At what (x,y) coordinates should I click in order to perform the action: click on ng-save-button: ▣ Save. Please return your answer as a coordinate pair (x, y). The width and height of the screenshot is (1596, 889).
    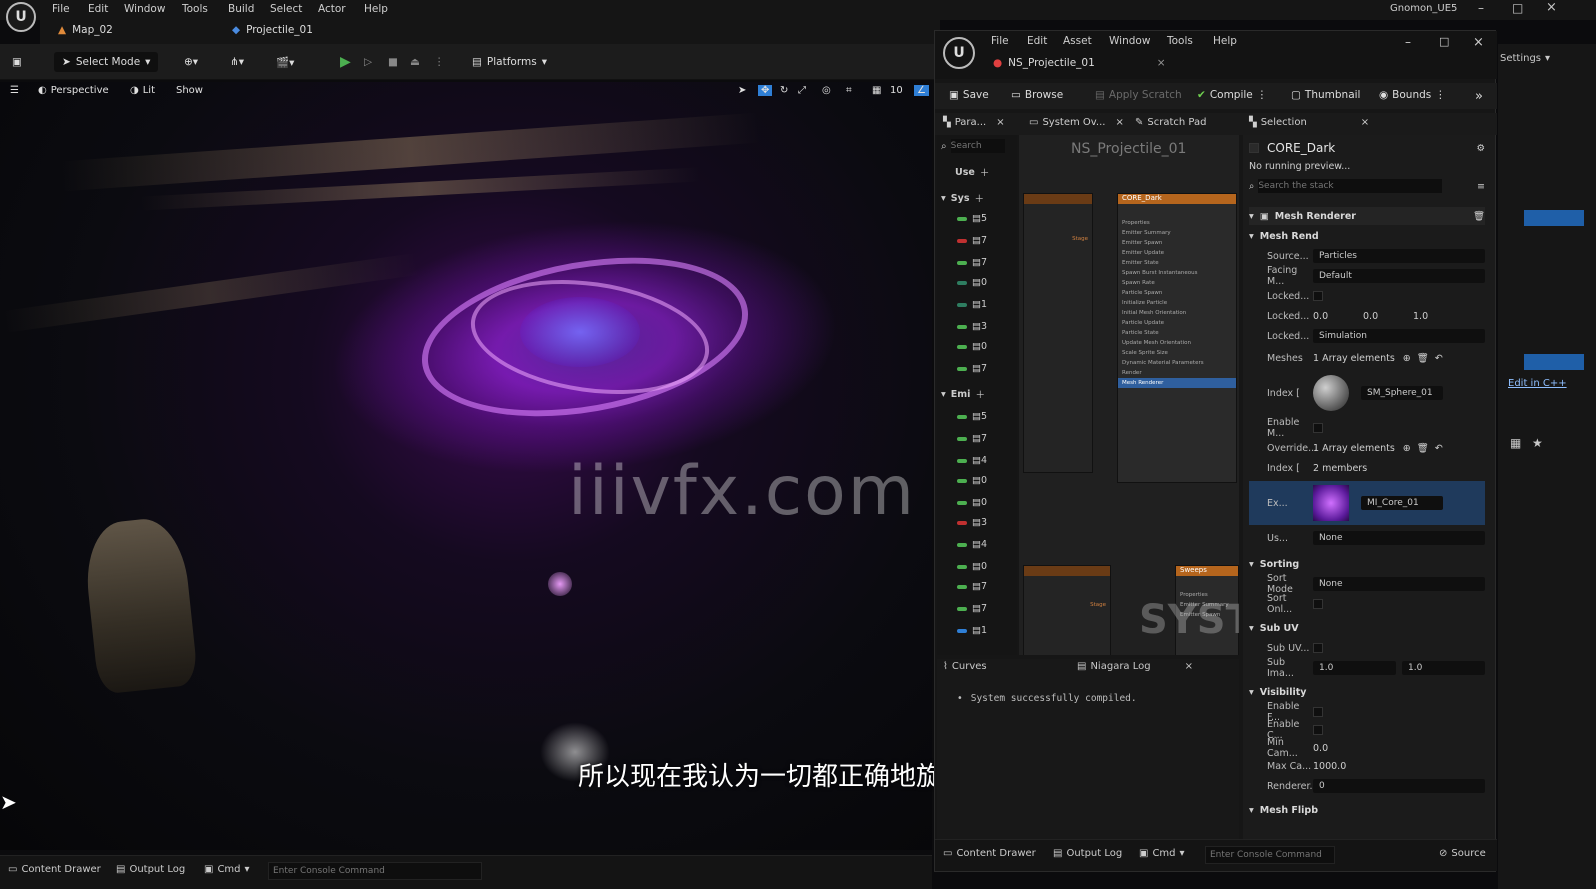
    Looking at the image, I should click on (969, 95).